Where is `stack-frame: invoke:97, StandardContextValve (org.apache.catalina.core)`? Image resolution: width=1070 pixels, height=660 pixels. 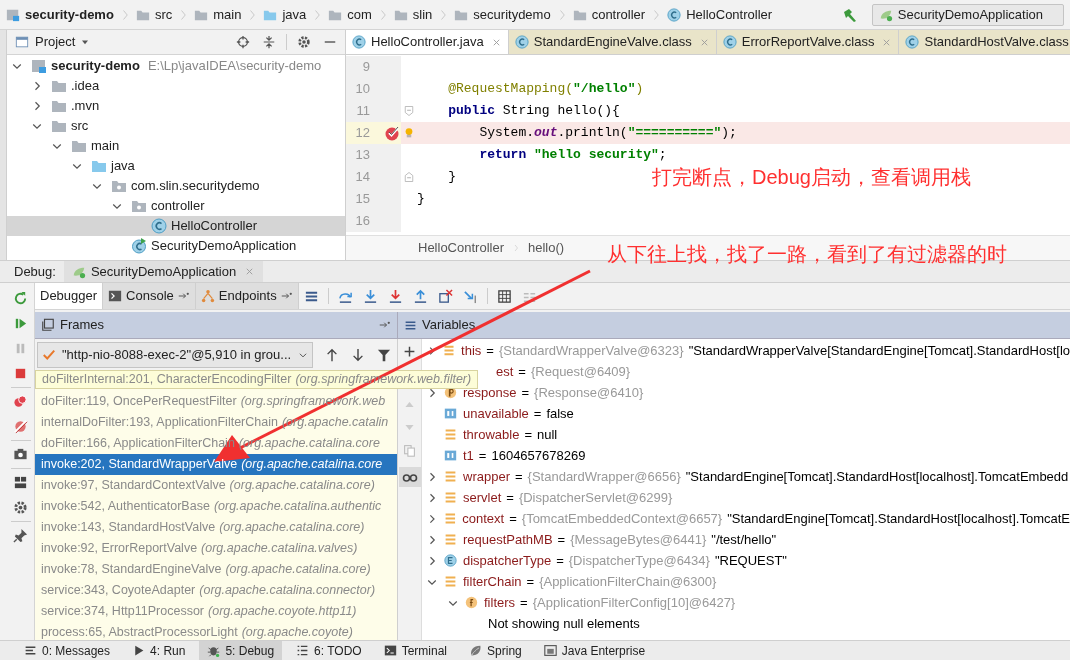
stack-frame: invoke:97, StandardContextValve (org.apache.catalina.core) is located at coordinates (216, 485).